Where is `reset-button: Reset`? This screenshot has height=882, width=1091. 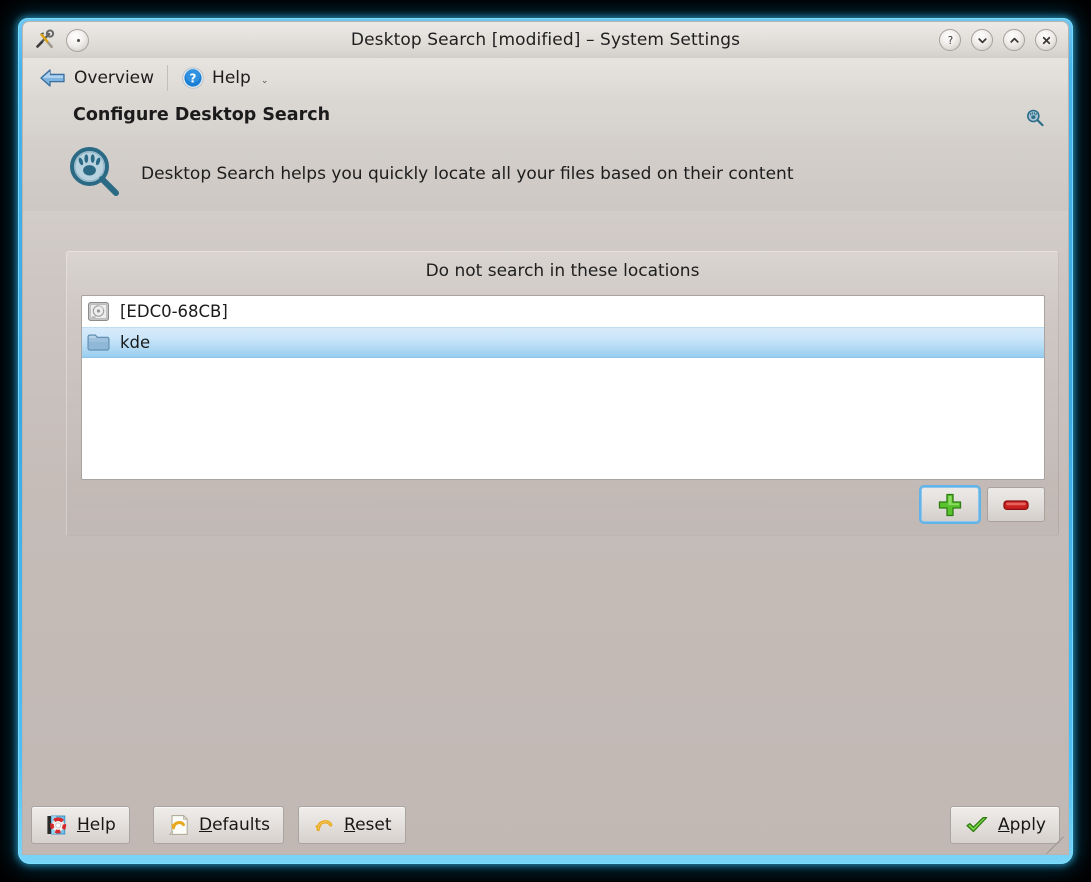 reset-button: Reset is located at coordinates (352, 825).